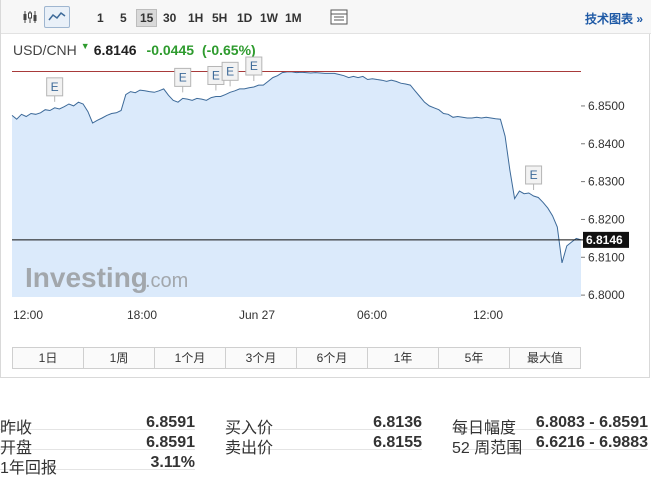 The image size is (657, 478). Describe the element at coordinates (97, 423) in the screenshot. I see `stat-prev-close: 昨收 6.8591` at that location.